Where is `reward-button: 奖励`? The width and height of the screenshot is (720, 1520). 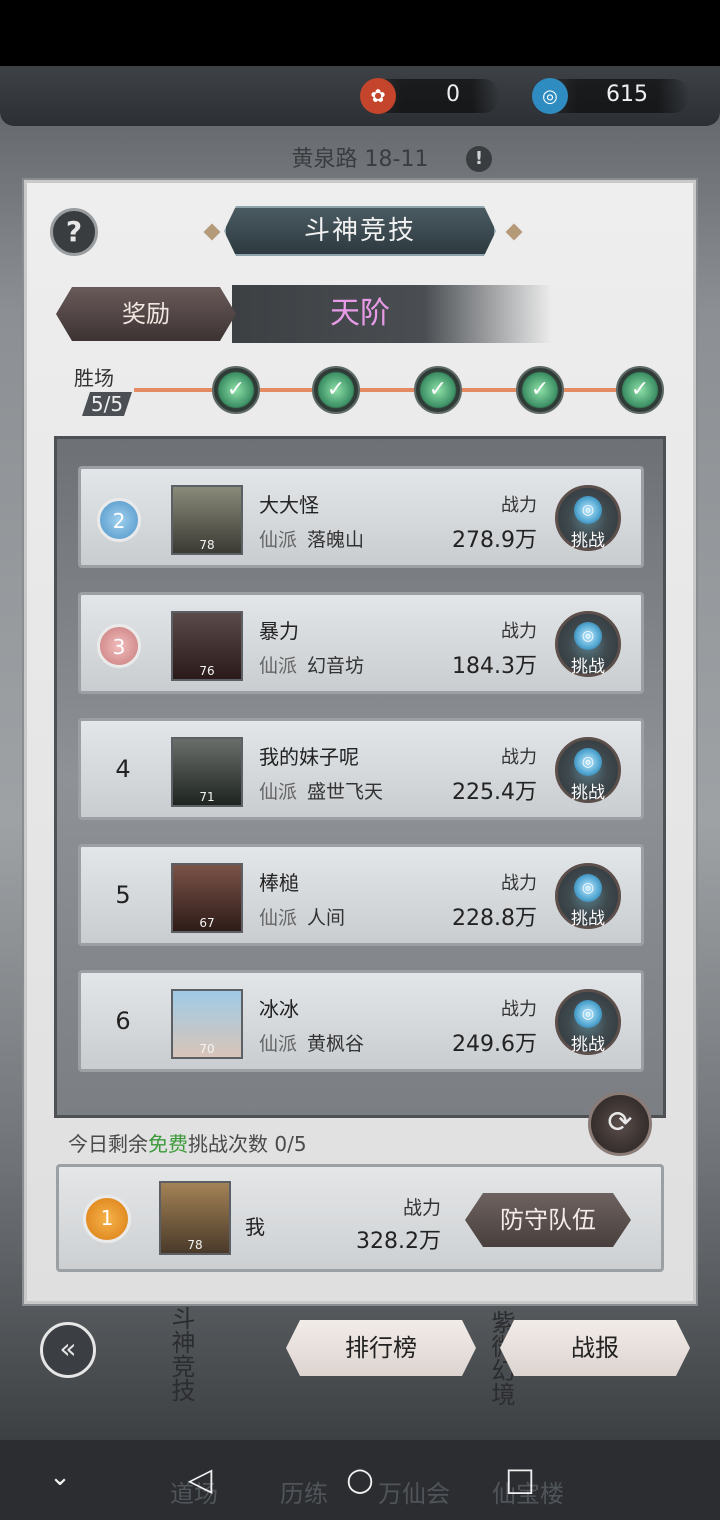
reward-button: 奖励 is located at coordinates (146, 314).